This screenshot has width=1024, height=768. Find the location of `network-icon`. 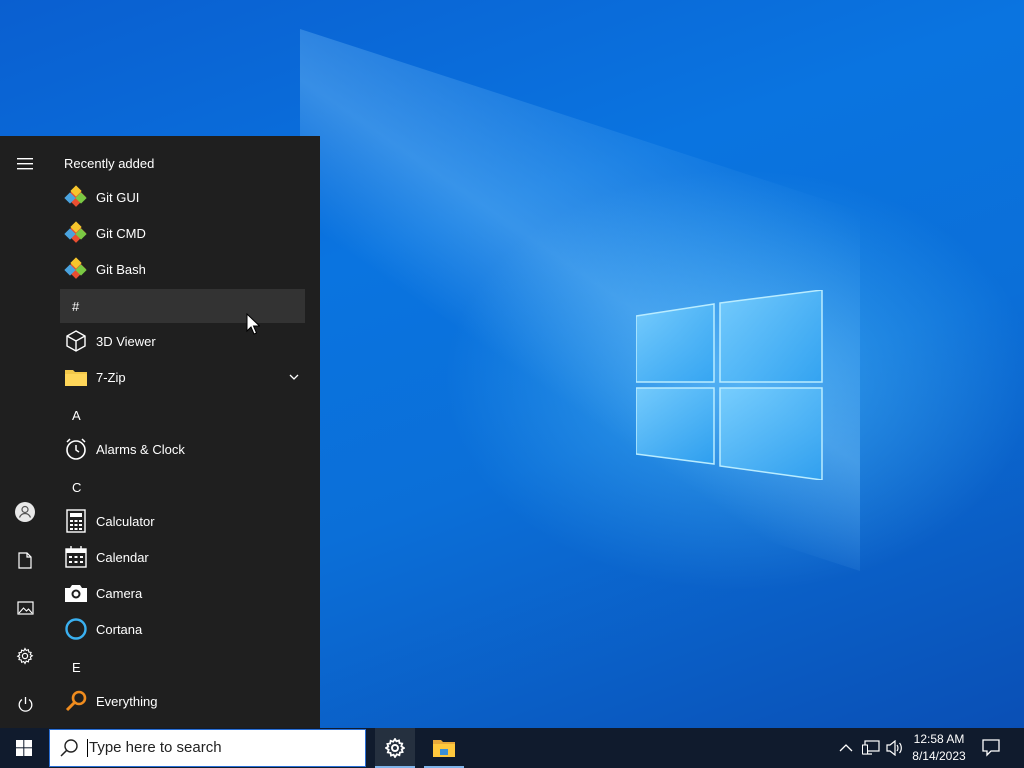

network-icon is located at coordinates (871, 748).